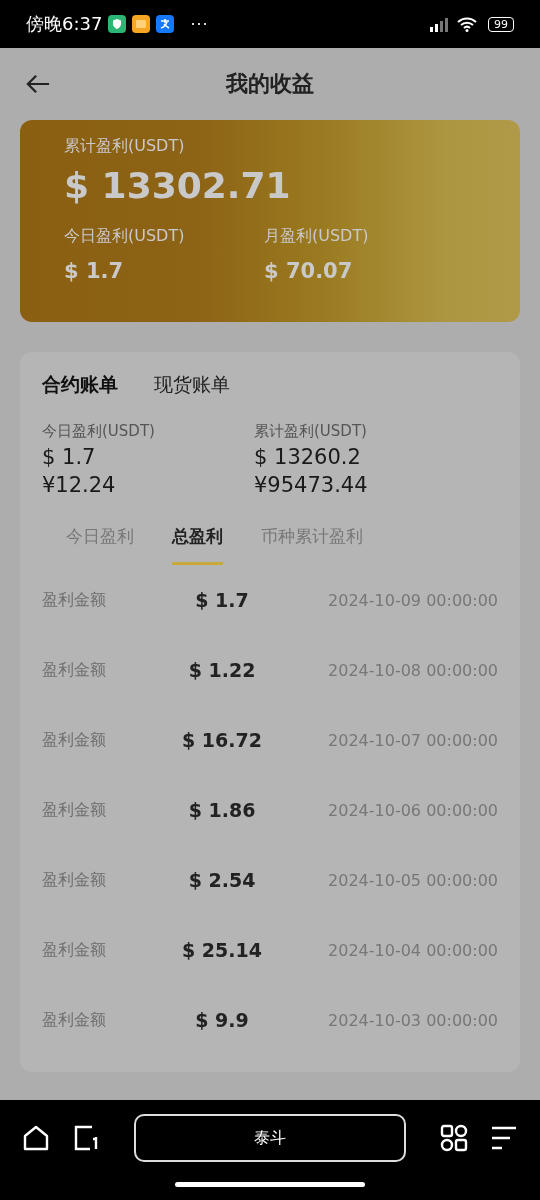  I want to click on wifi-icon, so click(467, 24).